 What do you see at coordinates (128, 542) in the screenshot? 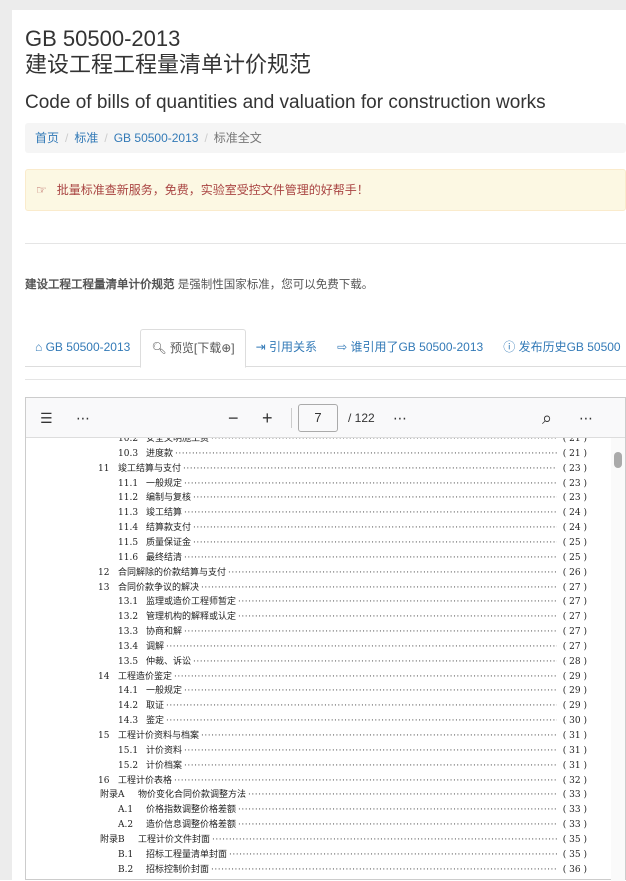
I see `toc-number: 11.5` at bounding box center [128, 542].